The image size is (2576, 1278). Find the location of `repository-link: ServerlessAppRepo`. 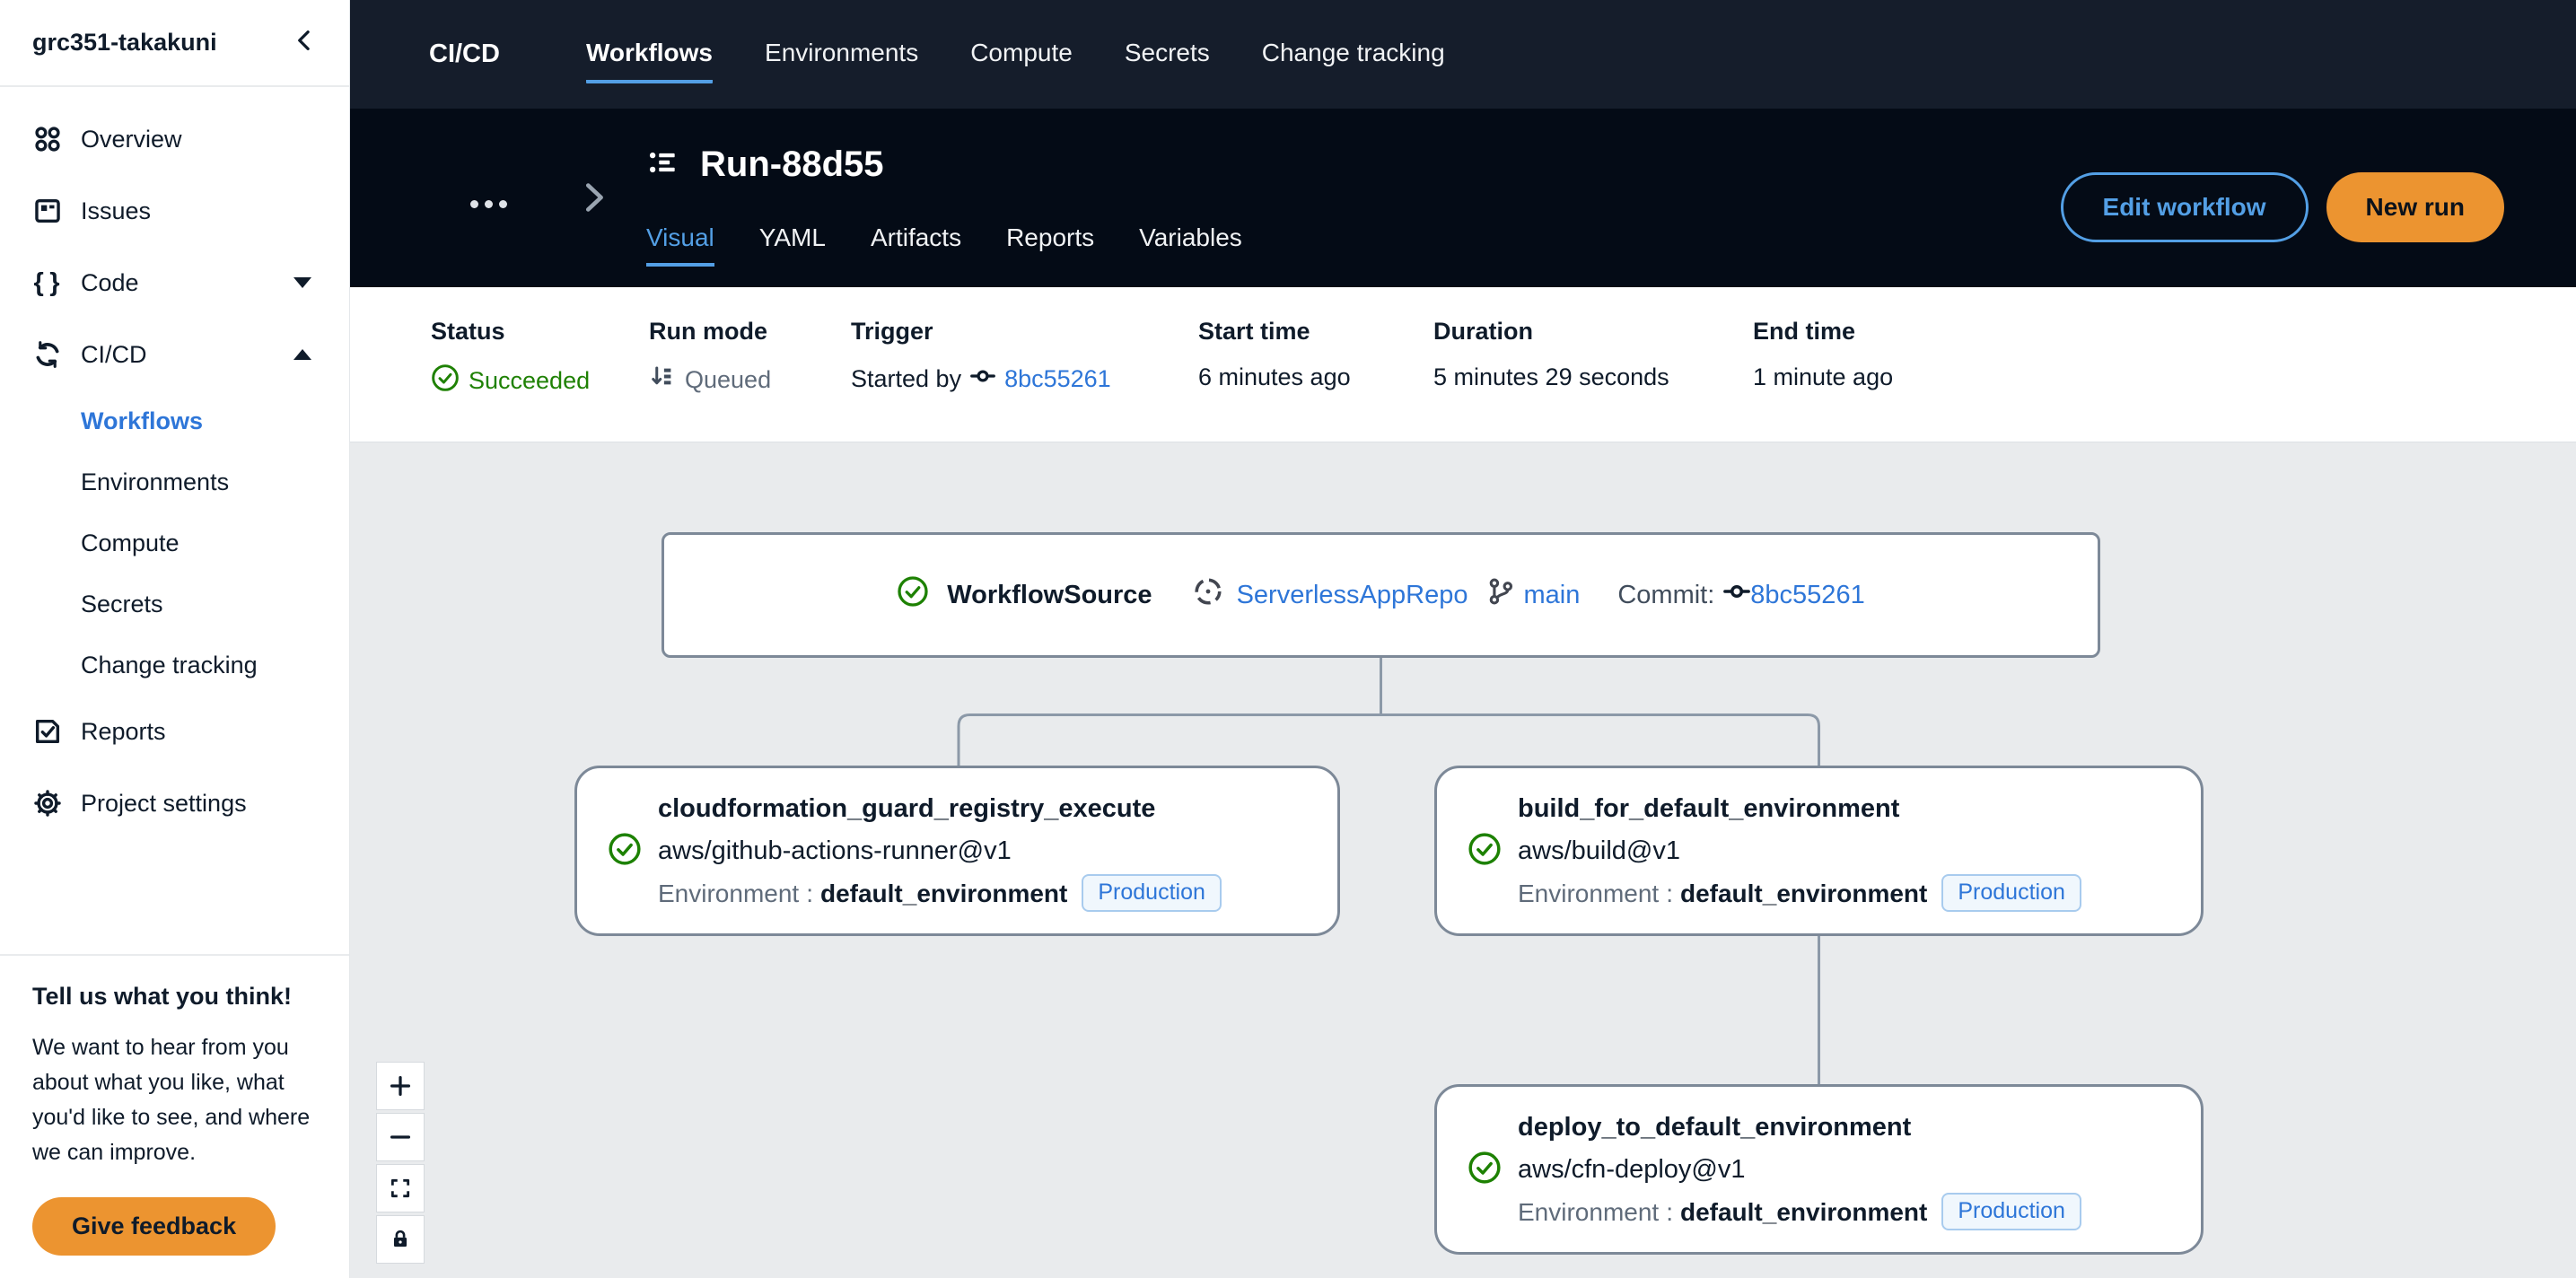

repository-link: ServerlessAppRepo is located at coordinates (1352, 596).